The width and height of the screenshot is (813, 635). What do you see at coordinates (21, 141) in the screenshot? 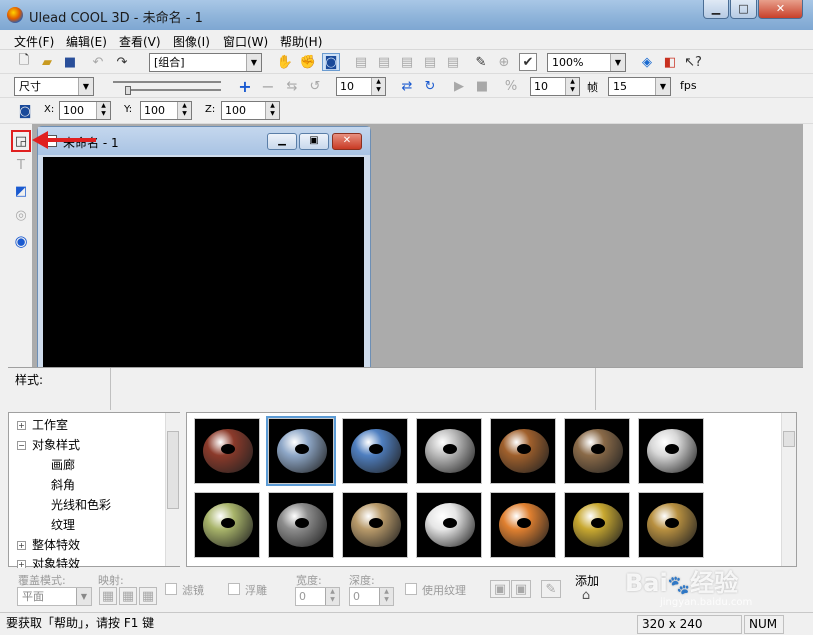
I see `insert-text-icon: ◲` at bounding box center [21, 141].